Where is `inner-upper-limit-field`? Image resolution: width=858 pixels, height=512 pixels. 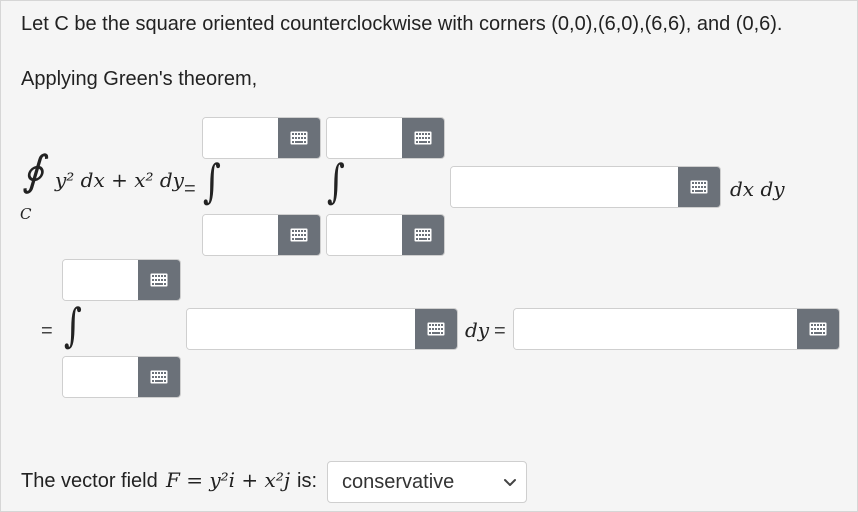 inner-upper-limit-field is located at coordinates (385, 138).